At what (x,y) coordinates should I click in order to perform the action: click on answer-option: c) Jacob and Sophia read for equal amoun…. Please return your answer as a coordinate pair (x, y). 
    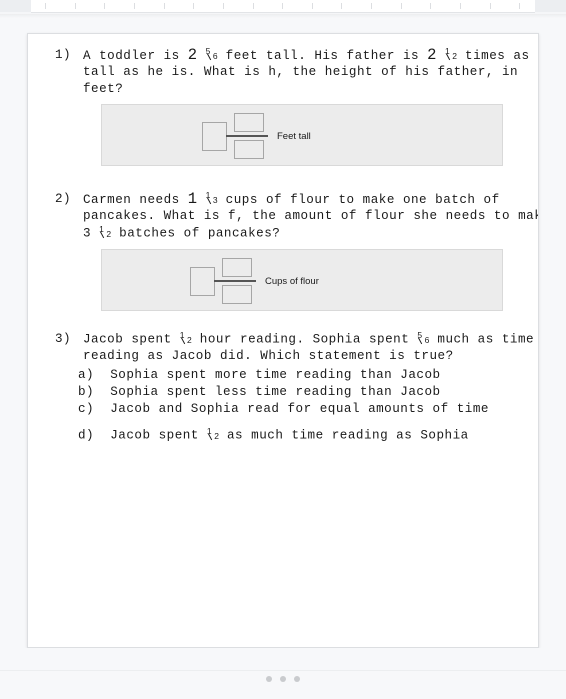
    Looking at the image, I should click on (283, 409).